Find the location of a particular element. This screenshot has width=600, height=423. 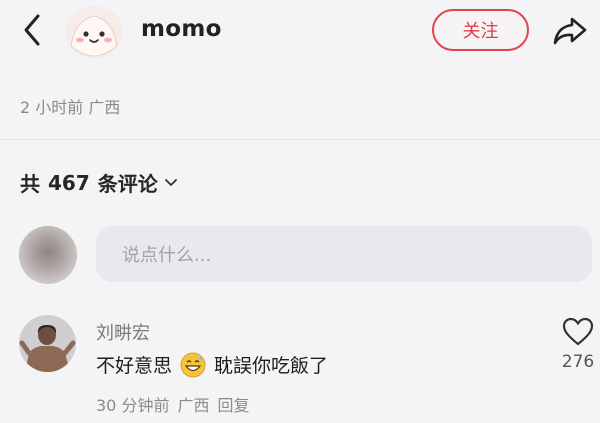

current-user-avatar is located at coordinates (48, 255).